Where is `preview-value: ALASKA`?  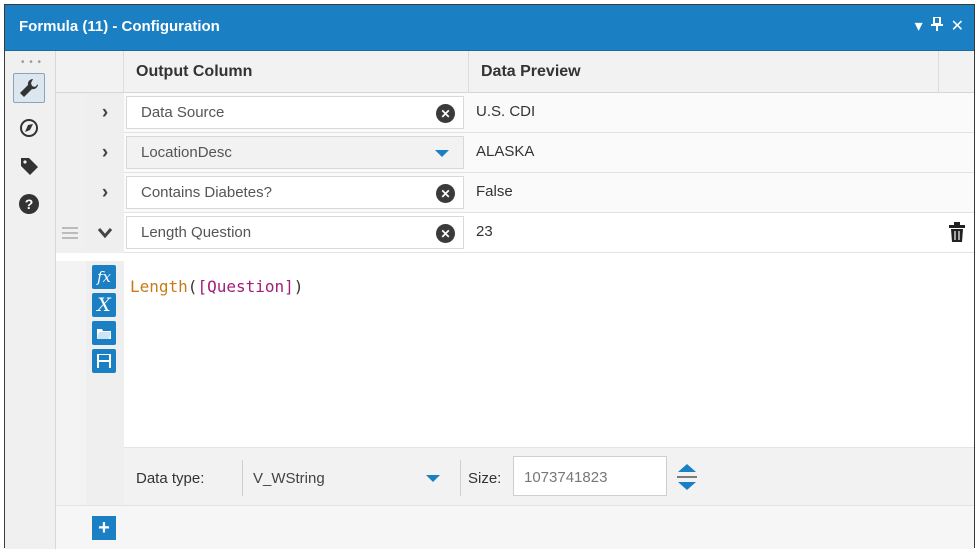 preview-value: ALASKA is located at coordinates (505, 151).